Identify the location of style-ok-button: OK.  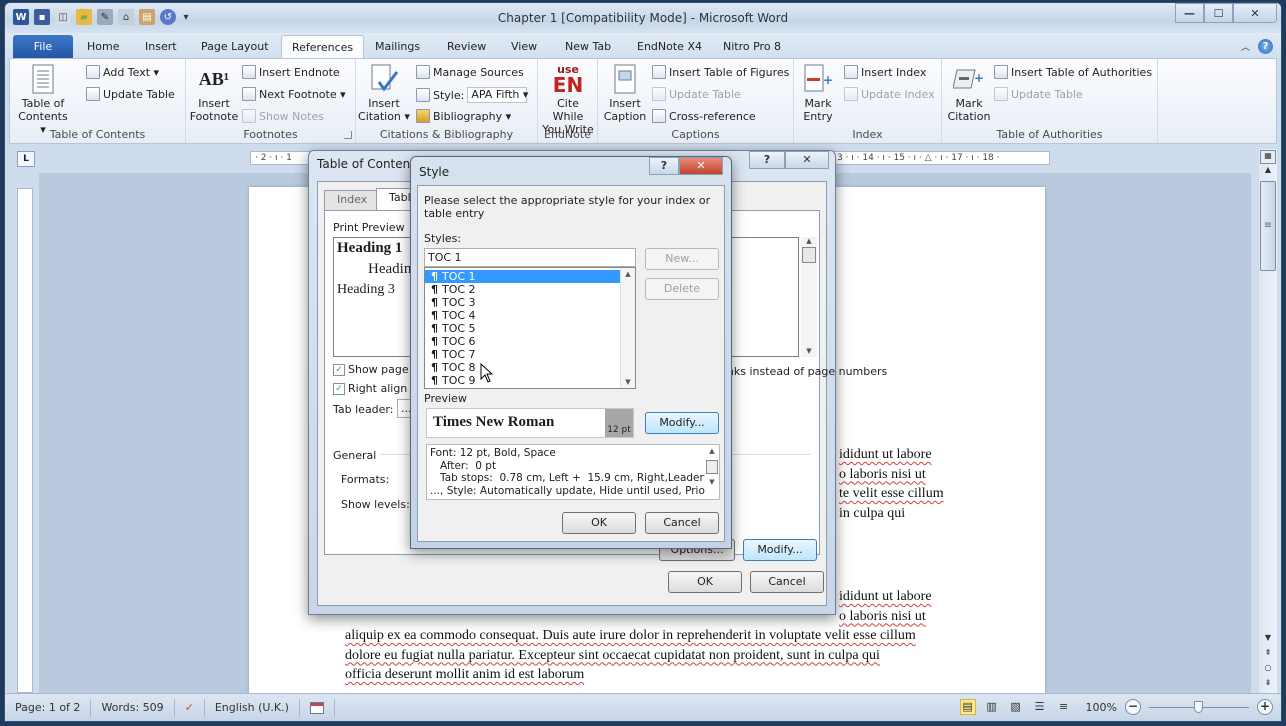
(599, 523).